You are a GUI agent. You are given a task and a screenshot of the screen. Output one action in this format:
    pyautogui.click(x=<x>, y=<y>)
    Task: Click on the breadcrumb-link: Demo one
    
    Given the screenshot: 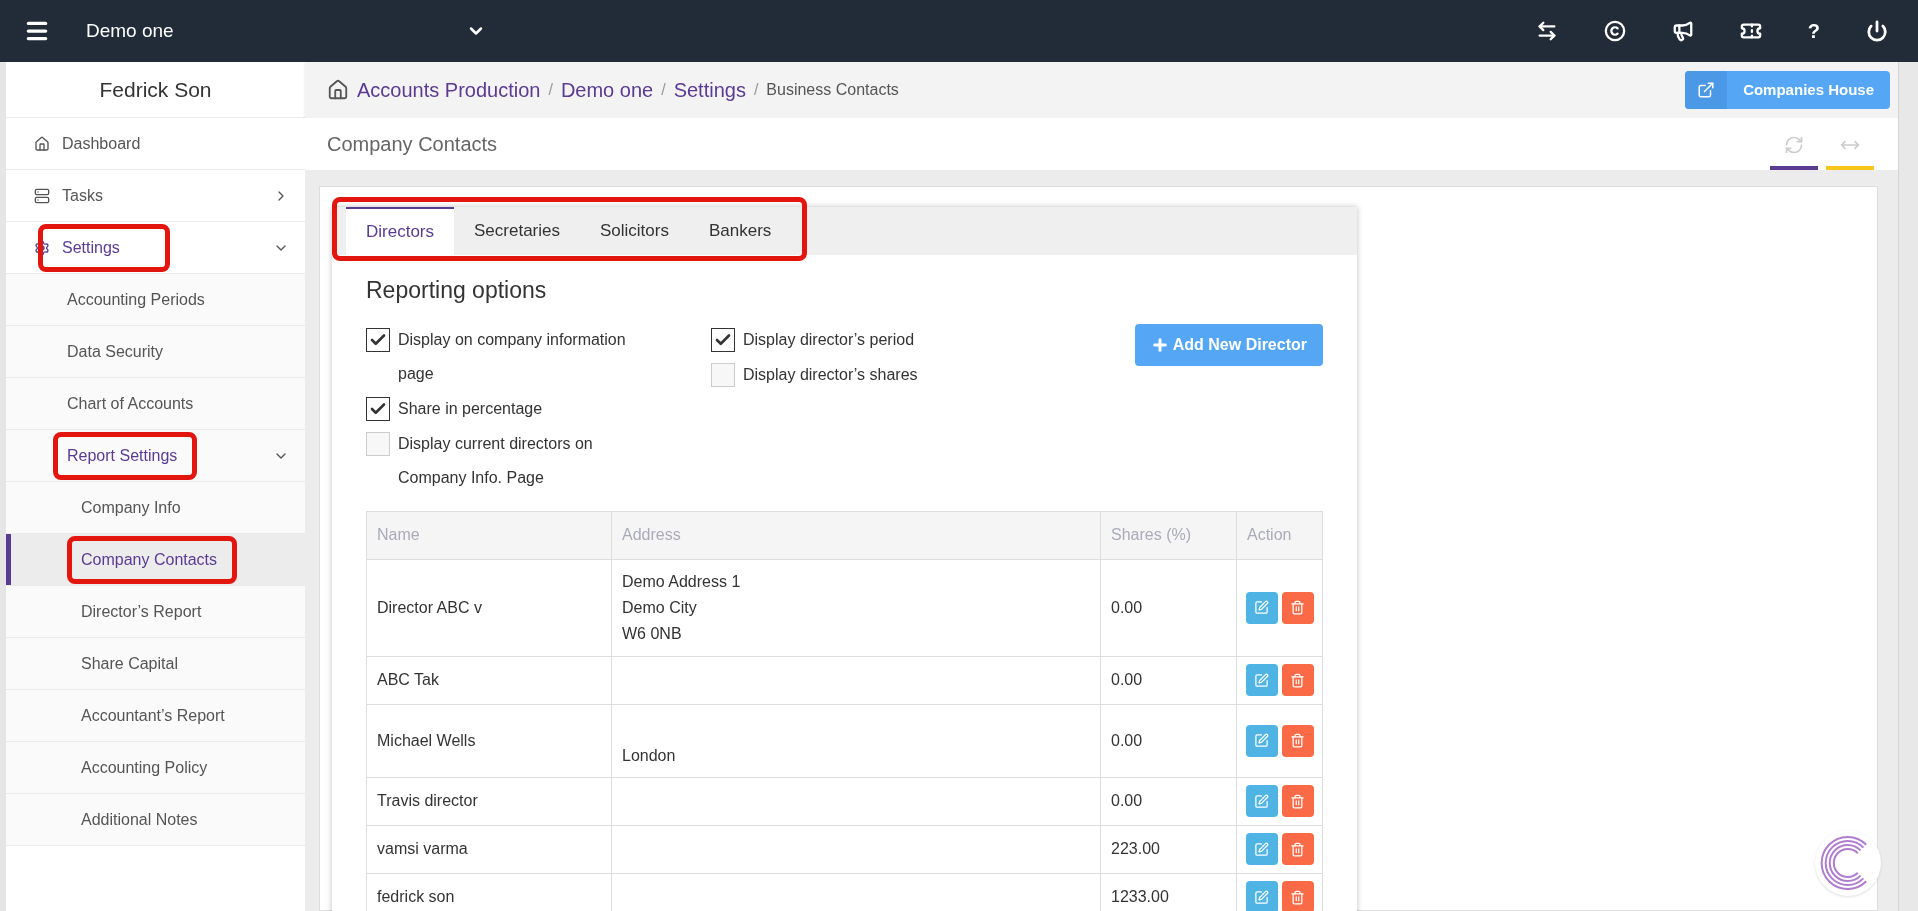 What is the action you would take?
    pyautogui.click(x=607, y=90)
    